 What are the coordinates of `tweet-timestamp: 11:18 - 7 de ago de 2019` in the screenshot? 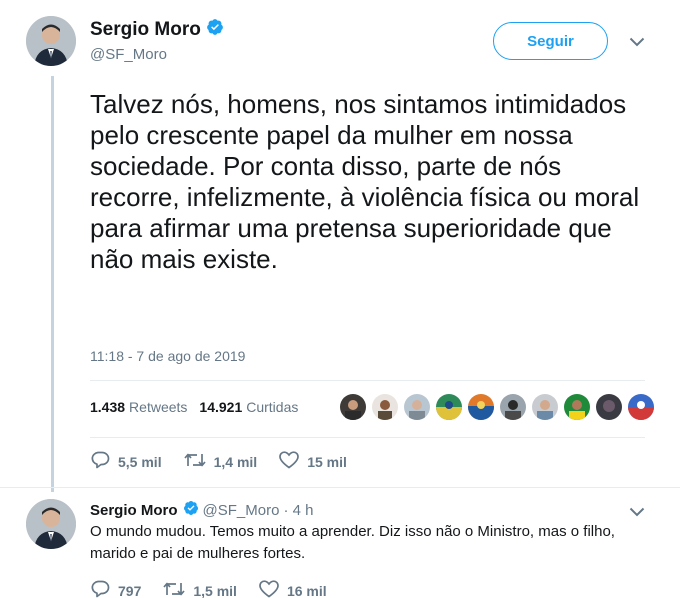 It's located at (167, 356).